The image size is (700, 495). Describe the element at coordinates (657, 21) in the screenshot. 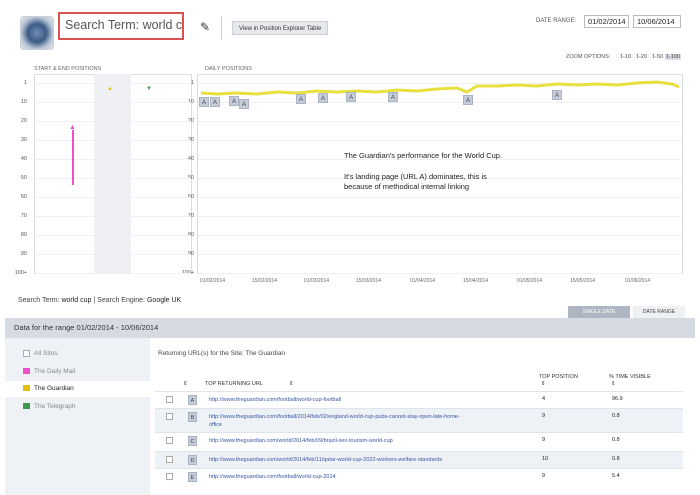

I see `date-end-field: 10/06/2014` at that location.